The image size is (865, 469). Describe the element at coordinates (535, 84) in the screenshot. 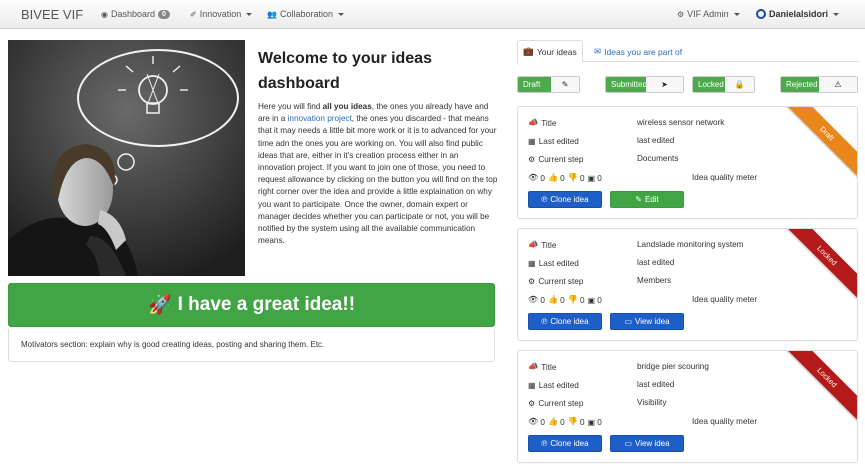

I see `filter-draft-label: Draft` at that location.